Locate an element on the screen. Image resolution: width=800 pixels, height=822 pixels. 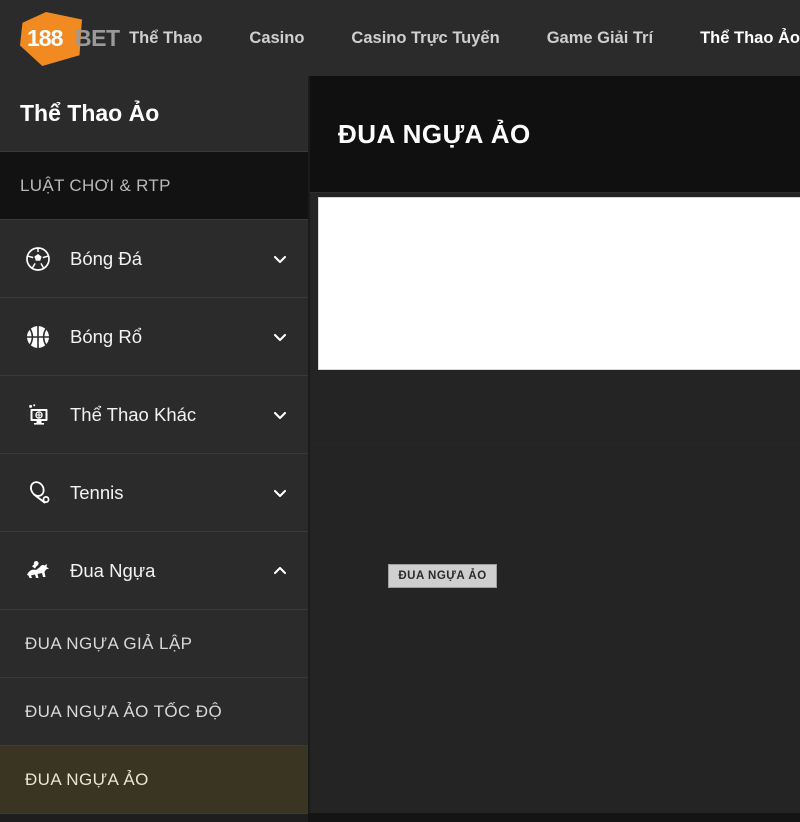
sidebar-item-dua-ngua: Đua Ngựa is located at coordinates (154, 571).